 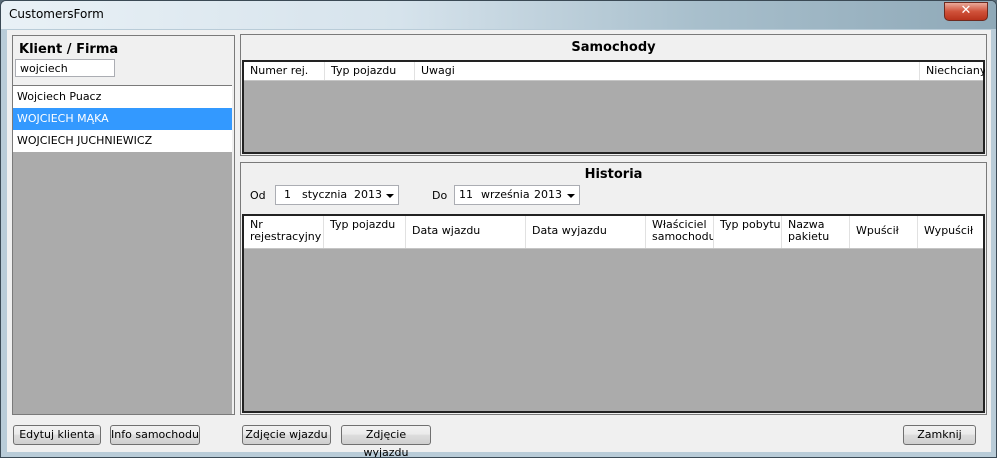 What do you see at coordinates (816, 232) in the screenshot?
I see `history-col-header: Nazwa pakietu` at bounding box center [816, 232].